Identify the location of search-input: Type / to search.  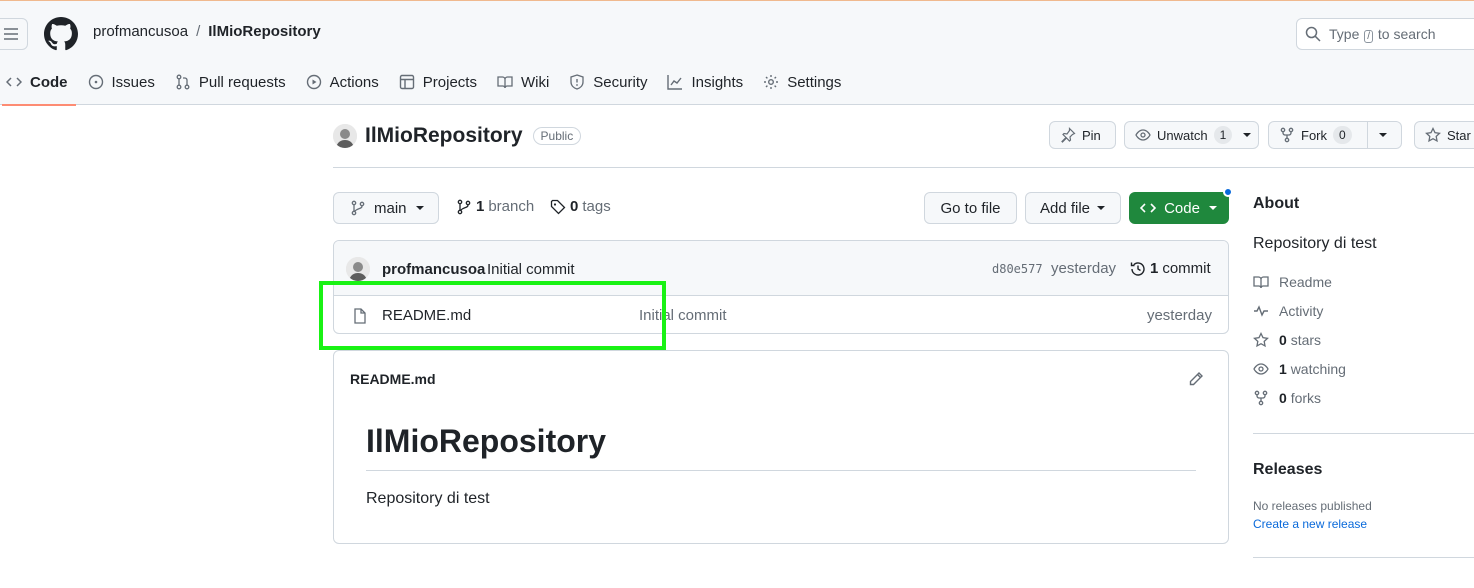
(1385, 34).